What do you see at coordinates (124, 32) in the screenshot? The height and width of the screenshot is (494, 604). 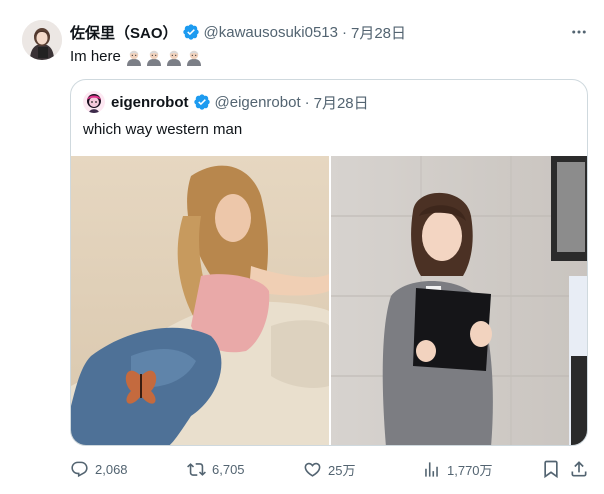 I see `author-name: 佐保里（SAO）` at bounding box center [124, 32].